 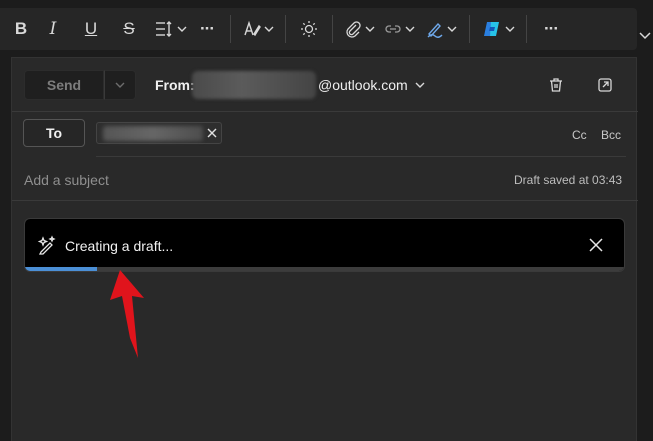 What do you see at coordinates (611, 135) in the screenshot?
I see `bcc-button: Bcc` at bounding box center [611, 135].